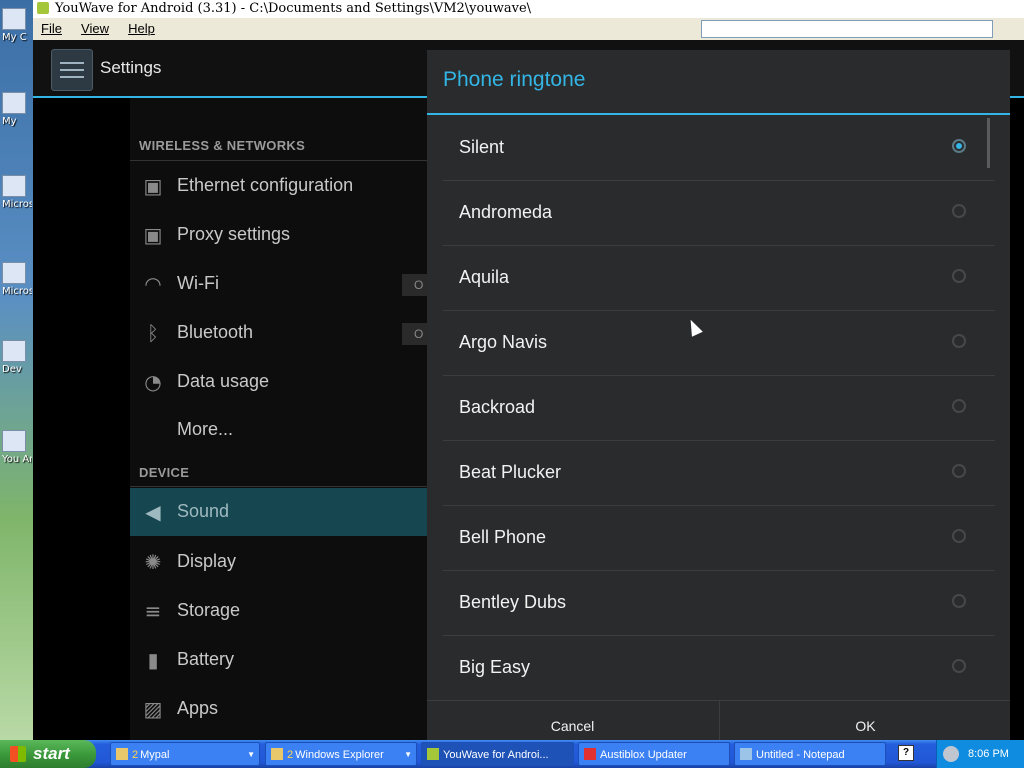  Describe the element at coordinates (153, 333) in the screenshot. I see `bluetooth-icon: ᛒ` at that location.